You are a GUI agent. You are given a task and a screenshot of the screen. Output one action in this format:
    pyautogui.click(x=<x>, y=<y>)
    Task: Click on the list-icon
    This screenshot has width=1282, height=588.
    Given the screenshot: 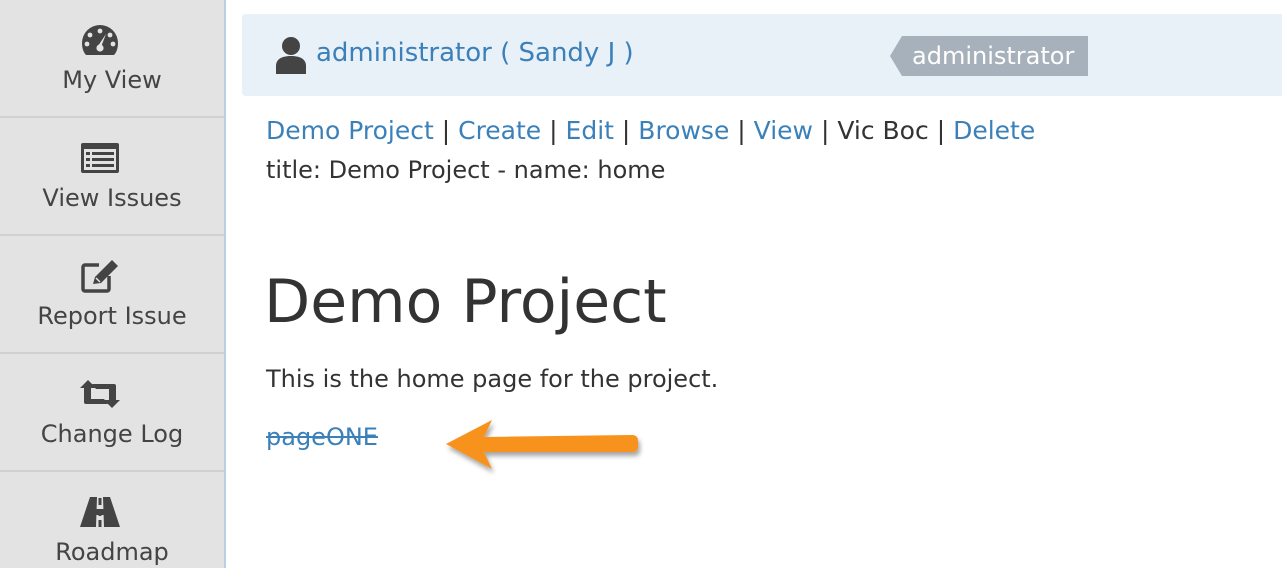 What is the action you would take?
    pyautogui.click(x=100, y=158)
    